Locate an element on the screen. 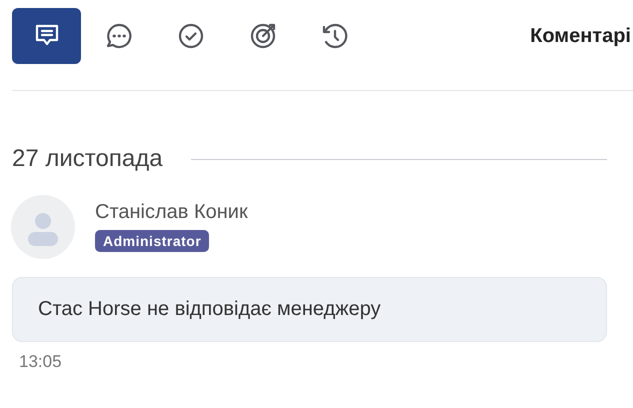  comment-time: 13:05 is located at coordinates (40, 362).